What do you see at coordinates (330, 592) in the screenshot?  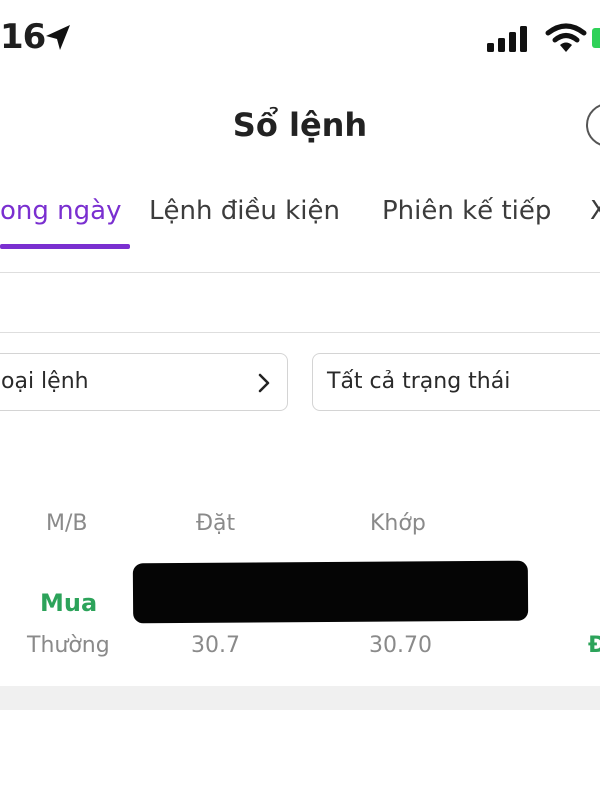 I see `redaction-block` at bounding box center [330, 592].